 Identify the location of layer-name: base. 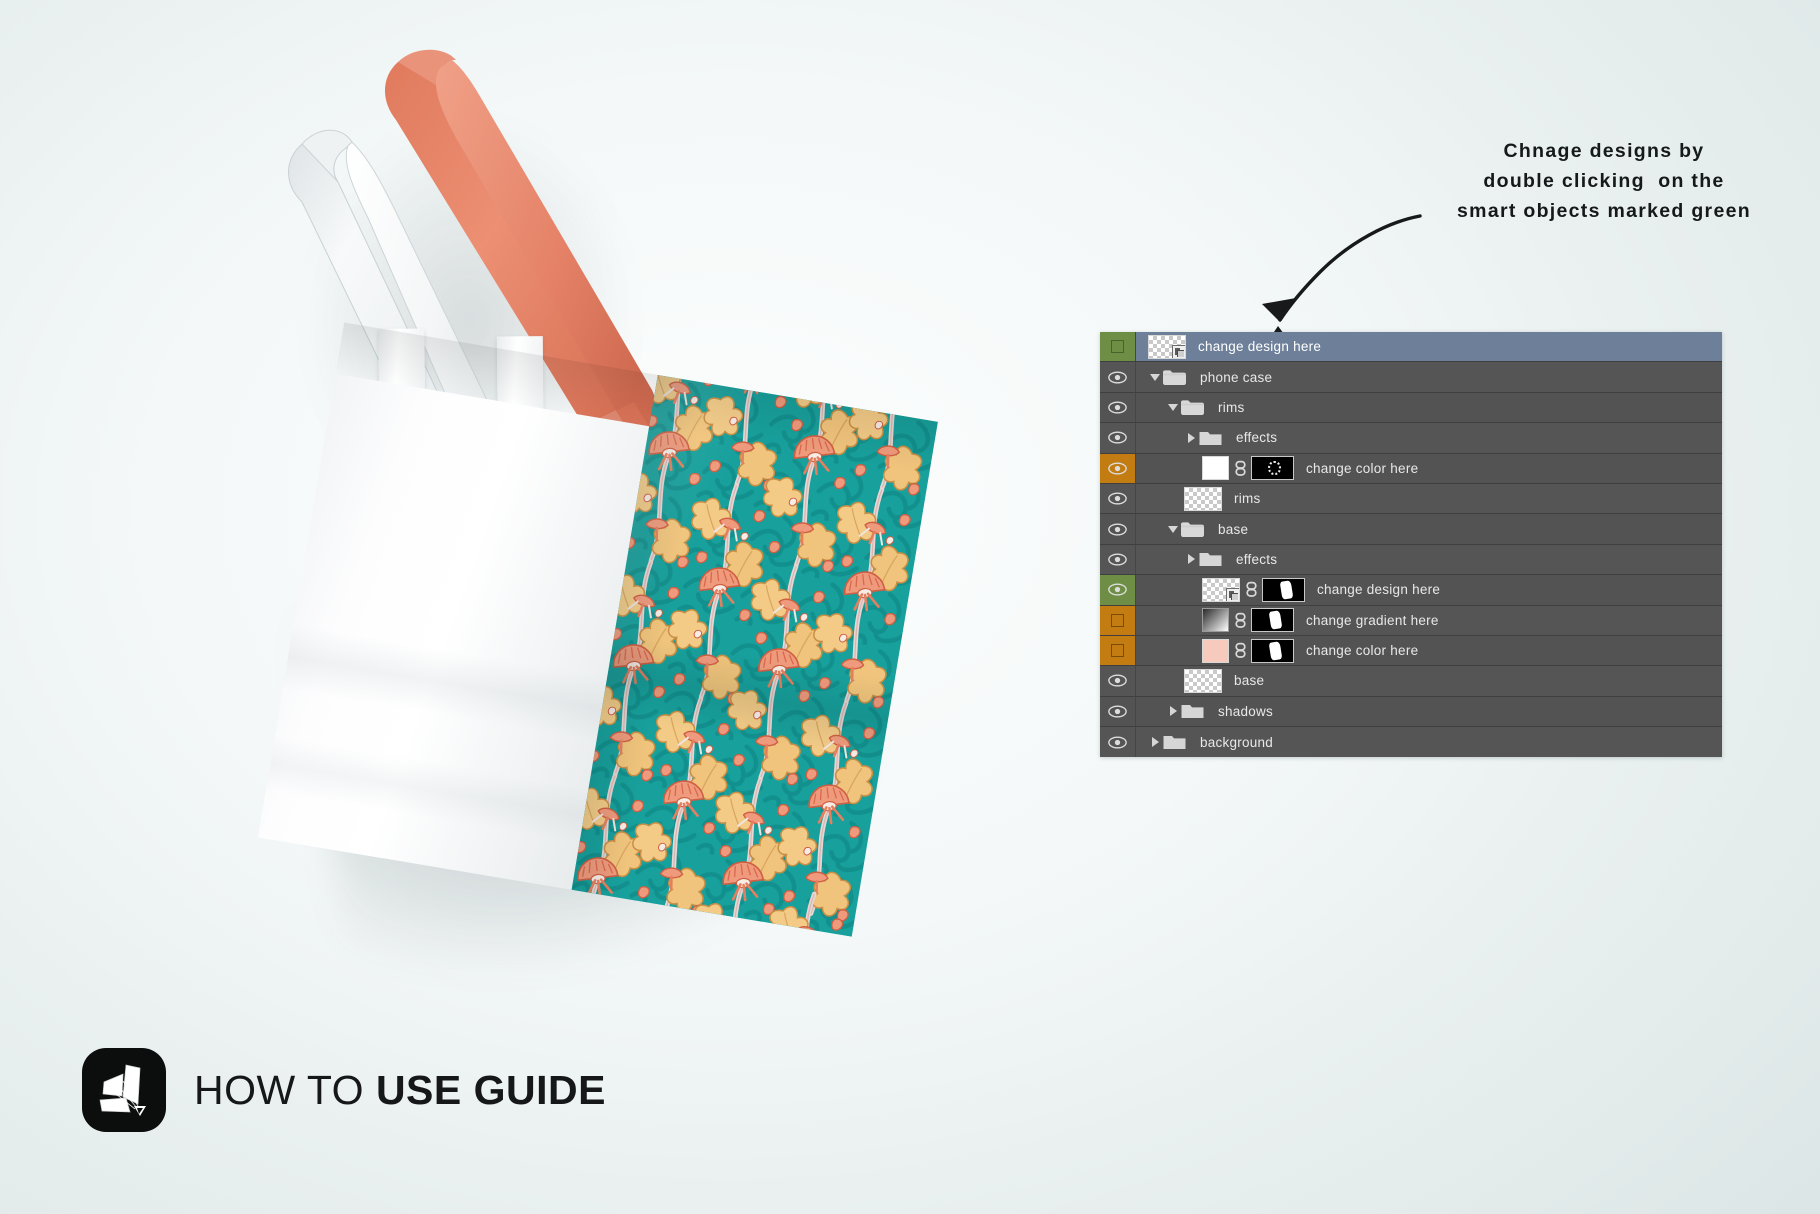
(1249, 681).